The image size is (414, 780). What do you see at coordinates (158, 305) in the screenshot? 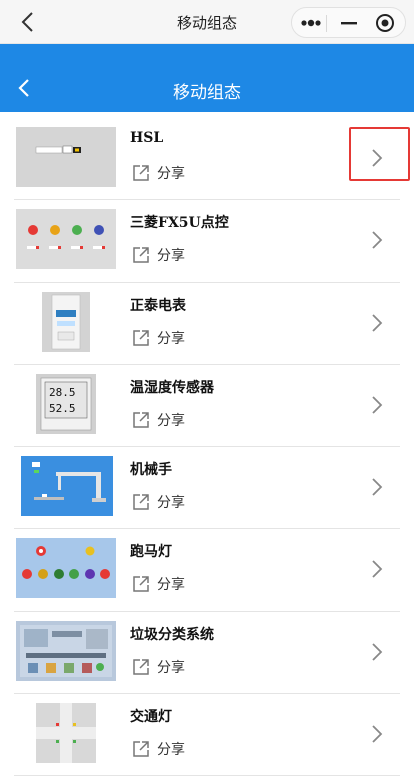
I see `item-name: 正泰电表` at bounding box center [158, 305].